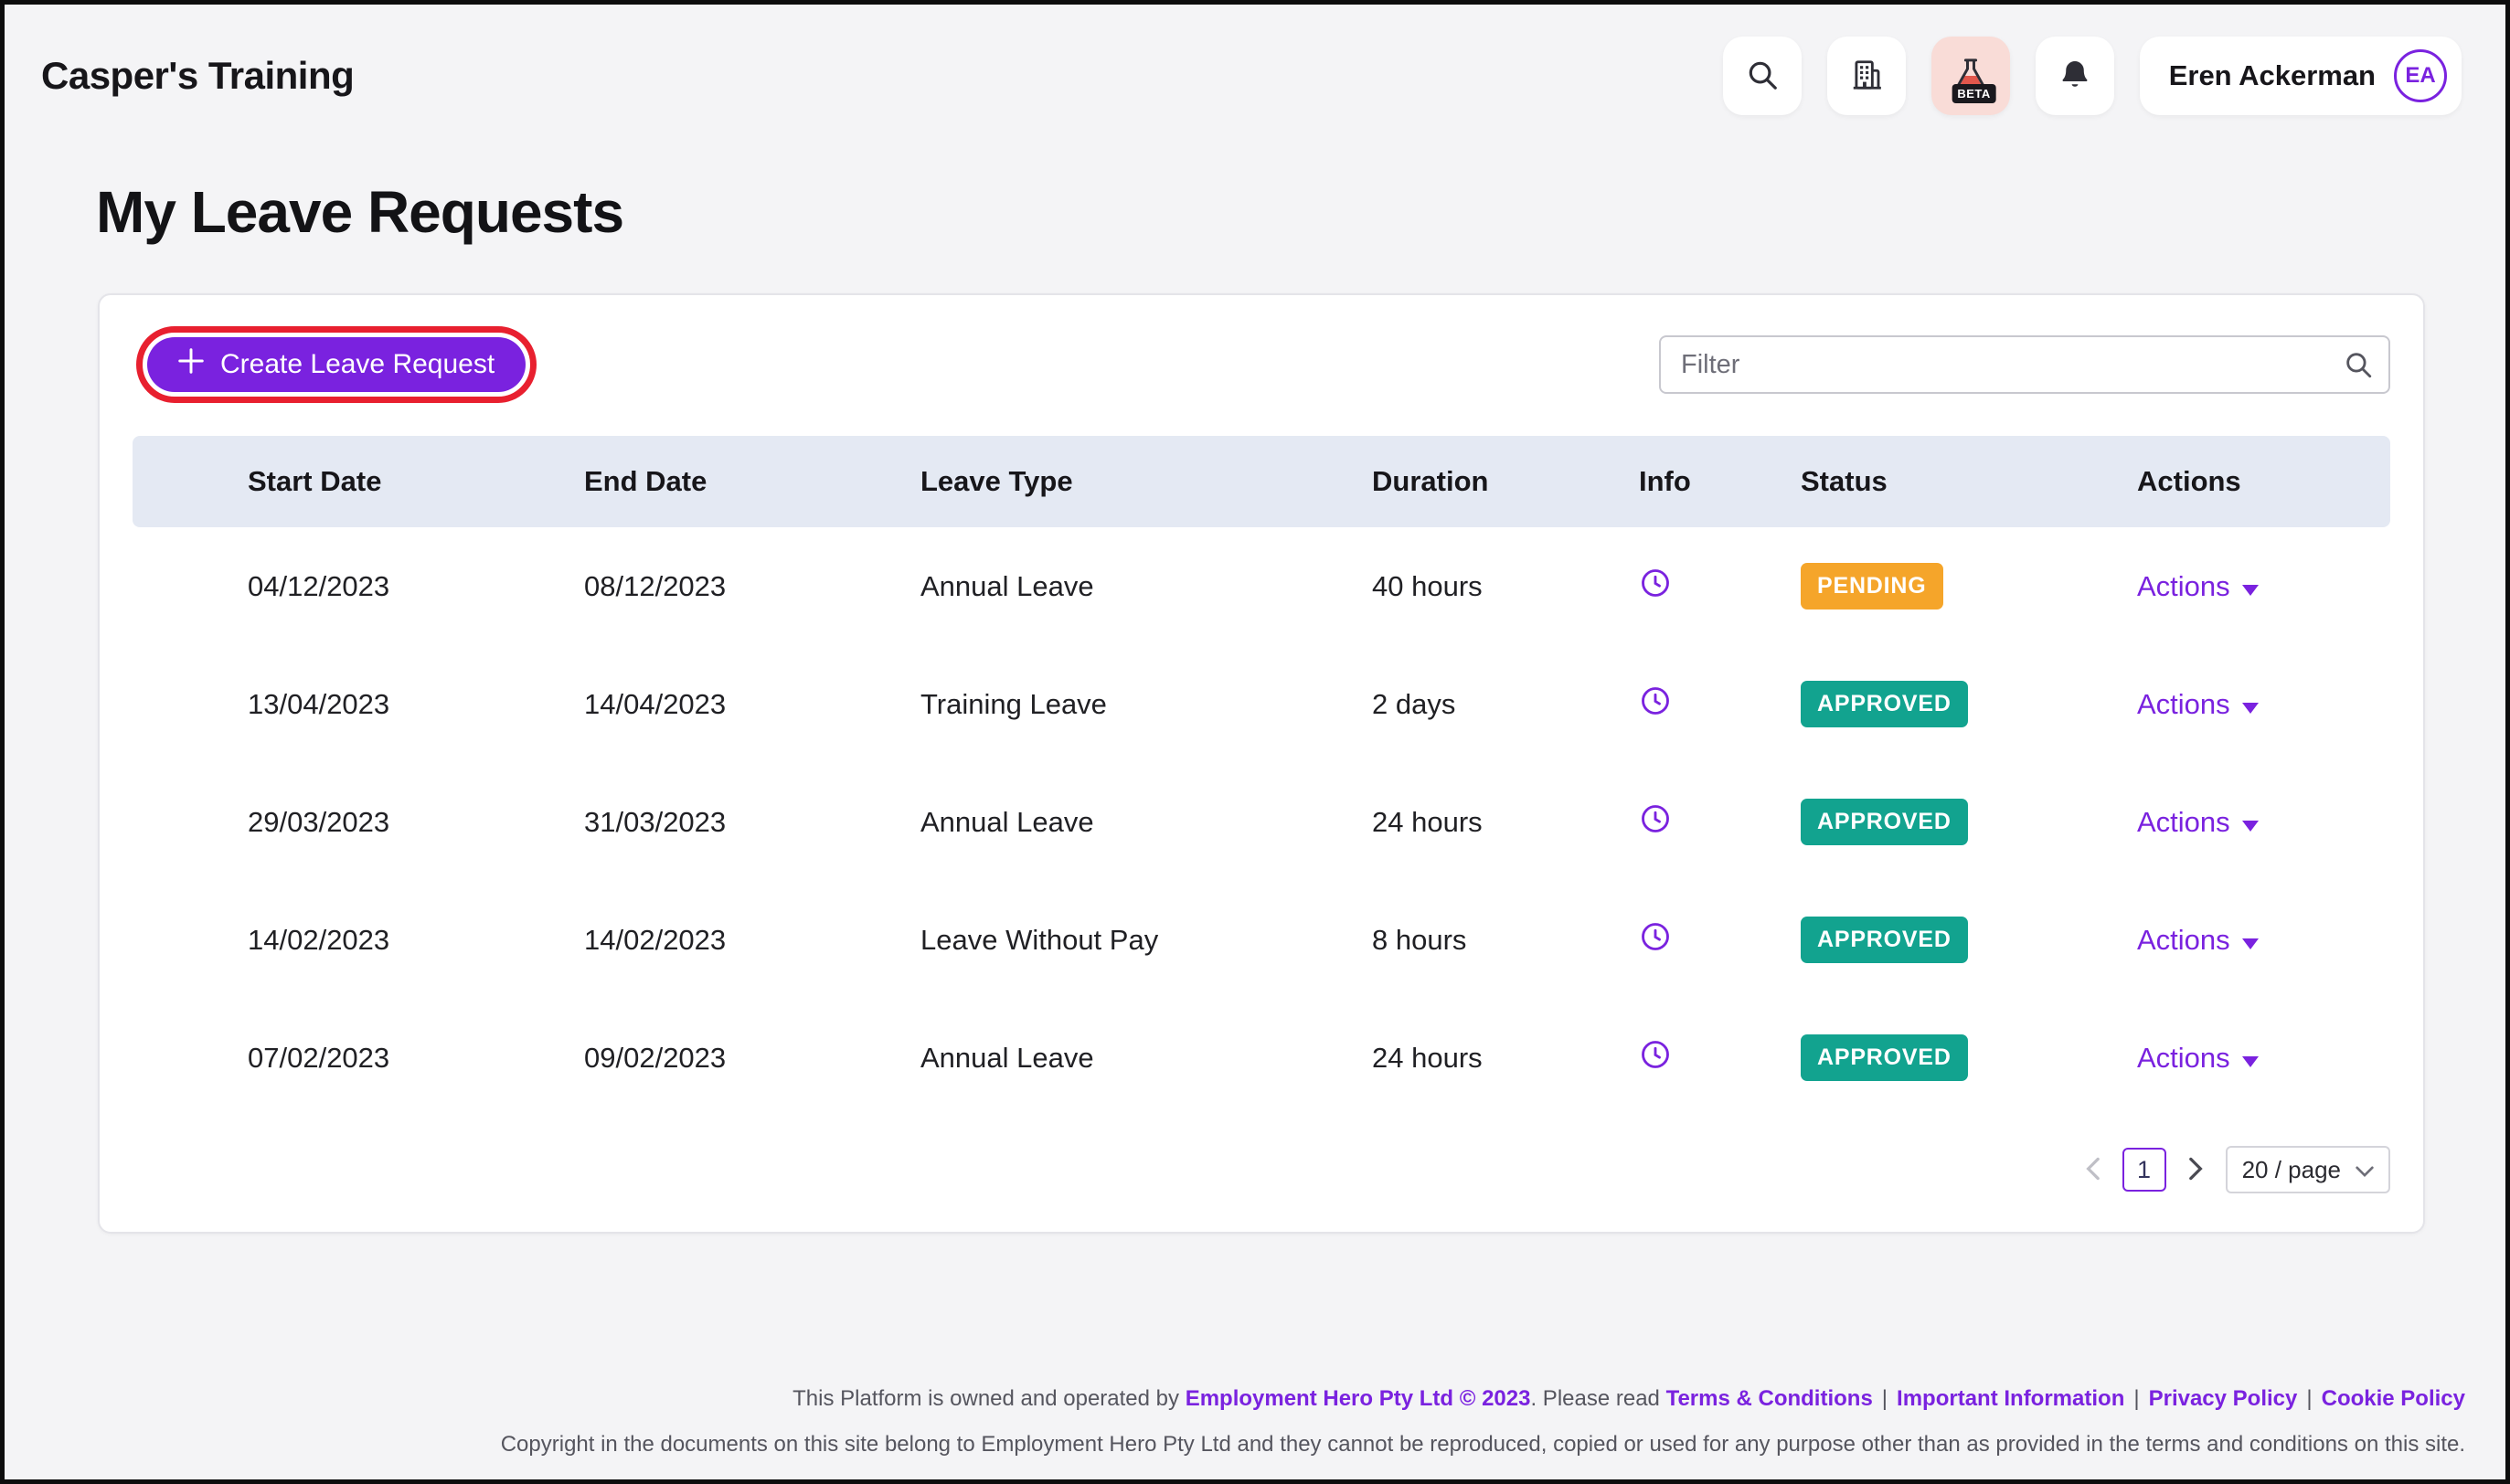 This screenshot has height=1484, width=2510. I want to click on terms-conditions-link: Terms & Conditions, so click(1770, 1398).